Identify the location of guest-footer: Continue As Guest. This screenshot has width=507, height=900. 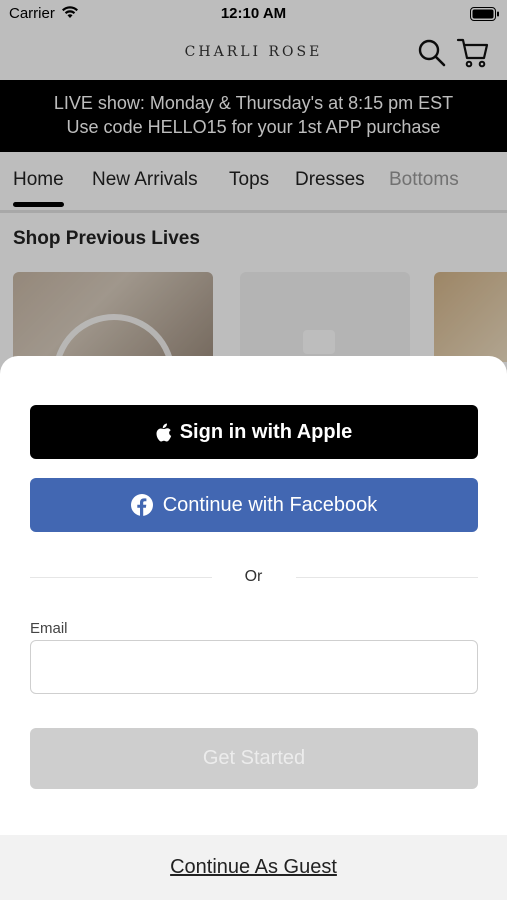
(253, 867).